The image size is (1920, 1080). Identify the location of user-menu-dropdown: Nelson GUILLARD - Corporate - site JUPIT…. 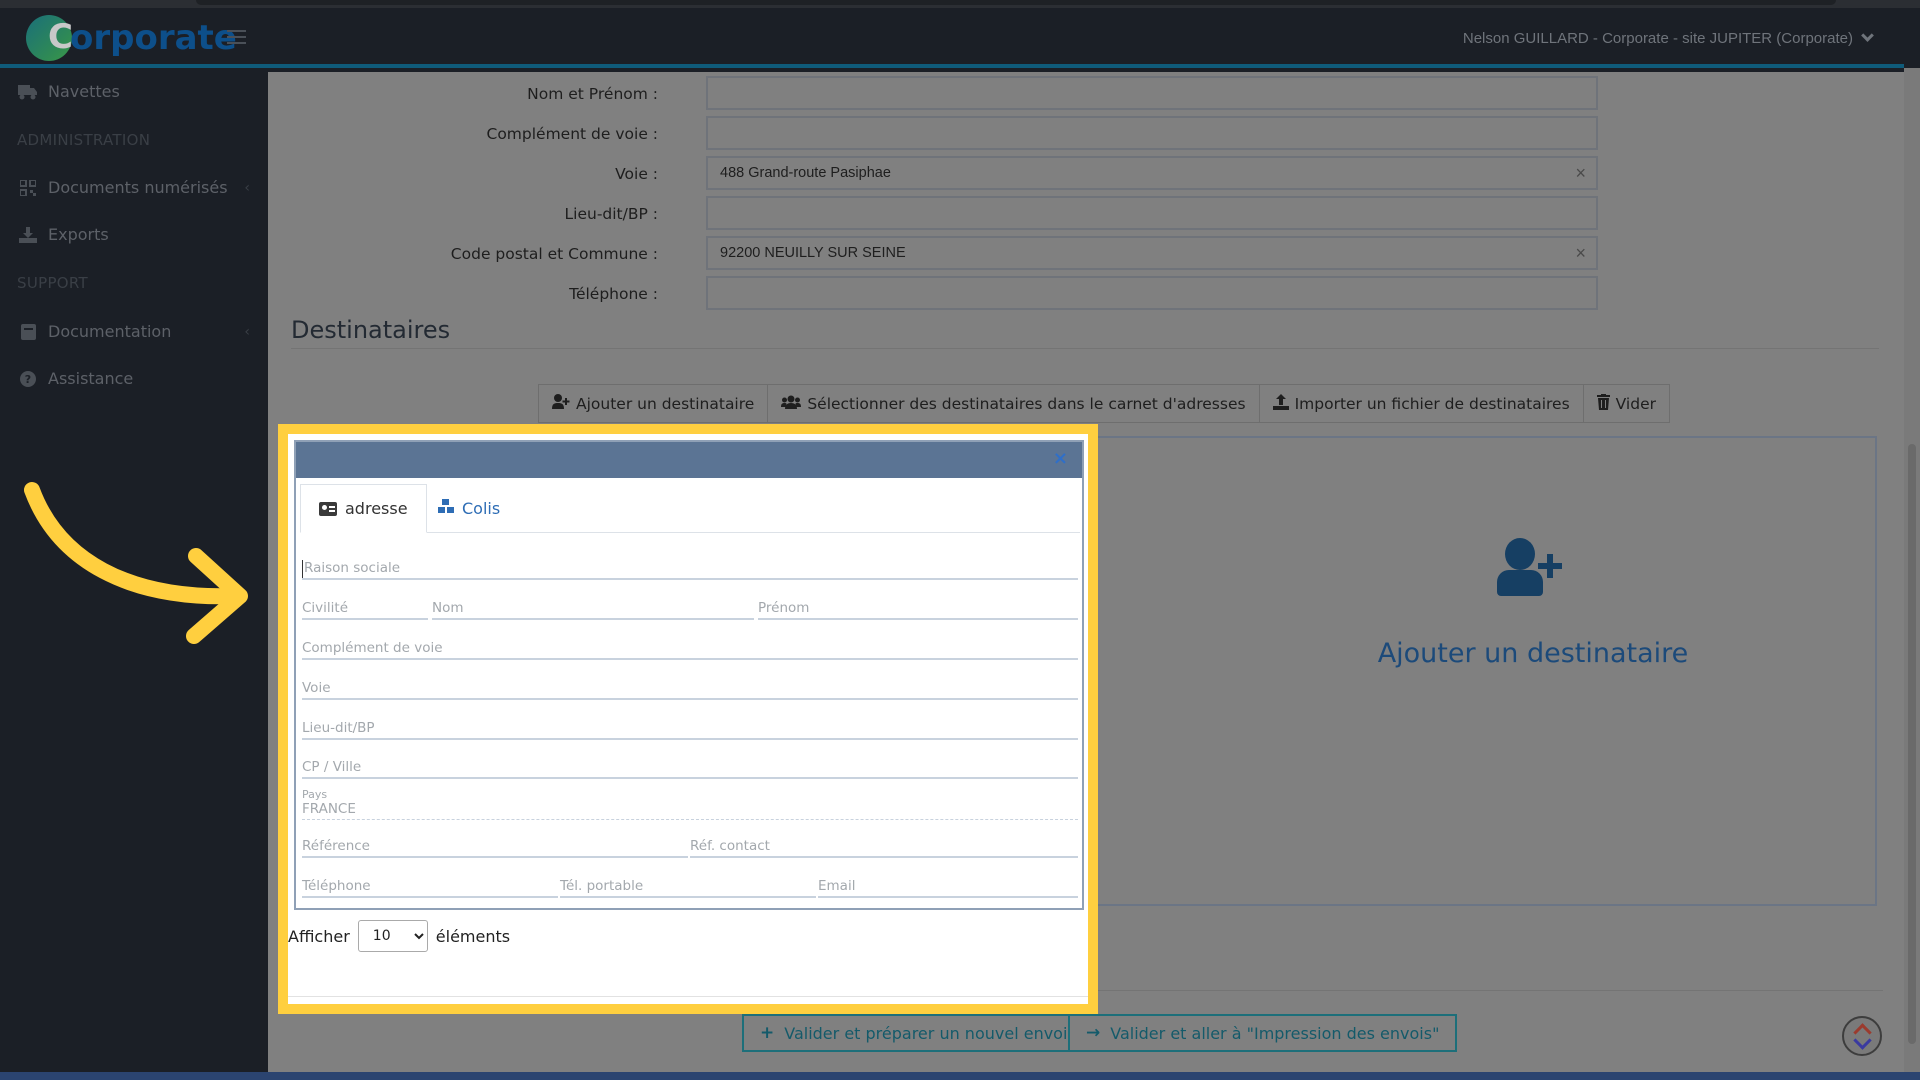
(1668, 38).